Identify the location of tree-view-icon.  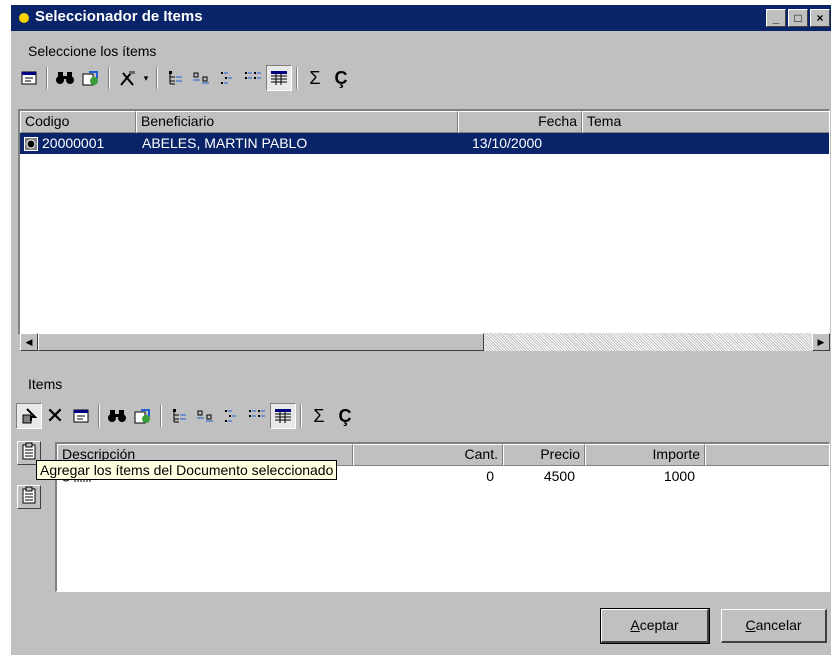
(175, 78).